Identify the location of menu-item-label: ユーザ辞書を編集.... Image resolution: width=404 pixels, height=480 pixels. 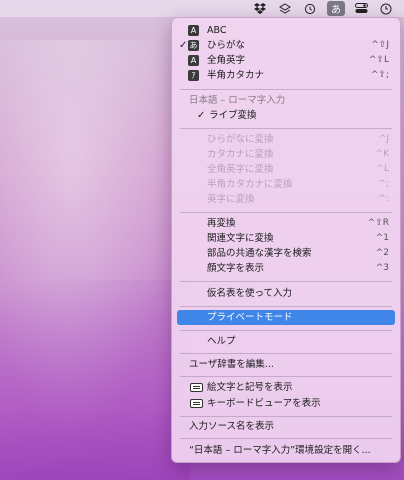
(231, 364).